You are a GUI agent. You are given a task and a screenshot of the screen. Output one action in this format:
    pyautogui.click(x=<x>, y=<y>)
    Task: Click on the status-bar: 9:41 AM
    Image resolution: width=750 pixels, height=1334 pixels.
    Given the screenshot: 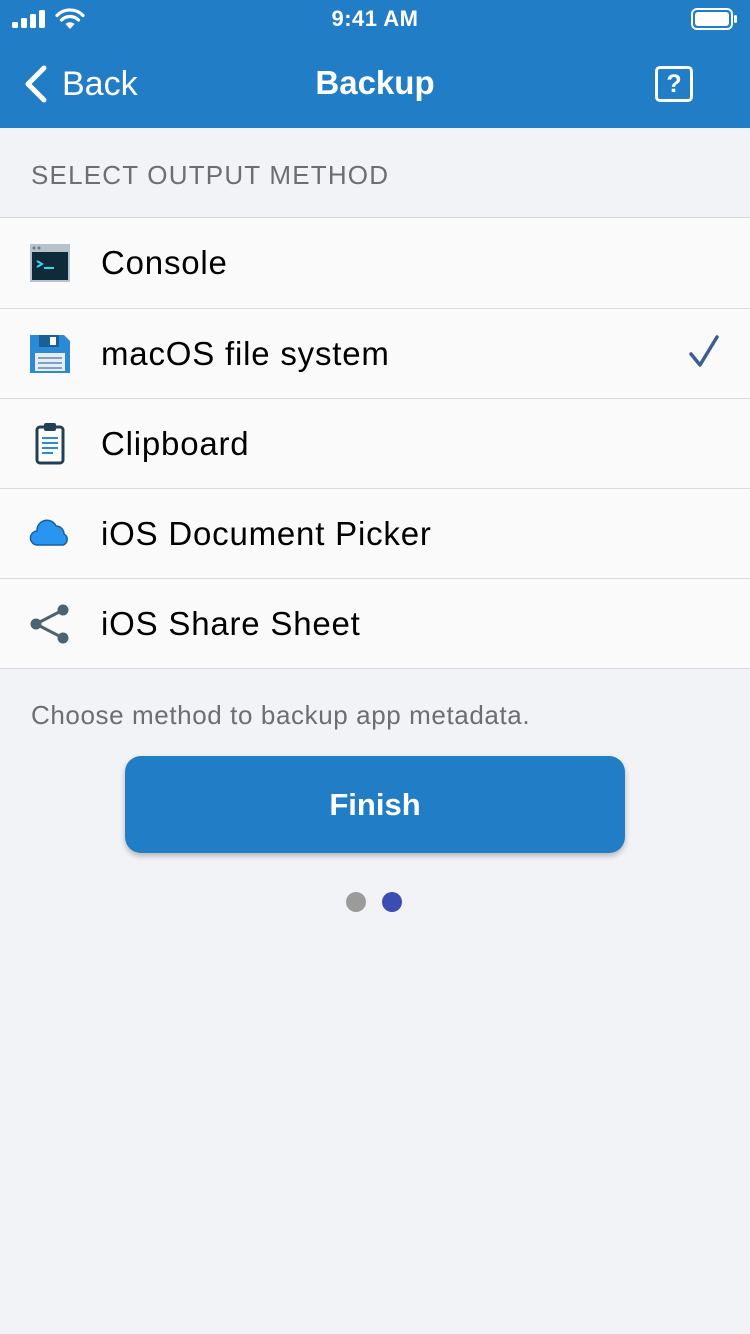 What is the action you would take?
    pyautogui.click(x=375, y=20)
    